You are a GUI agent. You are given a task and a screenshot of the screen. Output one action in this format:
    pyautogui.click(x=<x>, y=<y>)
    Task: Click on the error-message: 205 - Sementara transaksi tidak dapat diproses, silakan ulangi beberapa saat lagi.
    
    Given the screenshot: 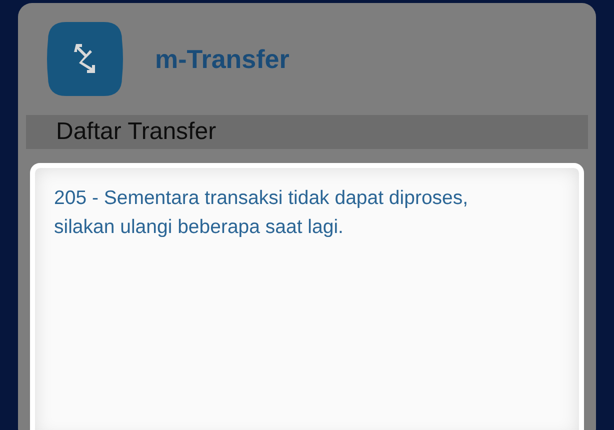 What is the action you would take?
    pyautogui.click(x=262, y=213)
    